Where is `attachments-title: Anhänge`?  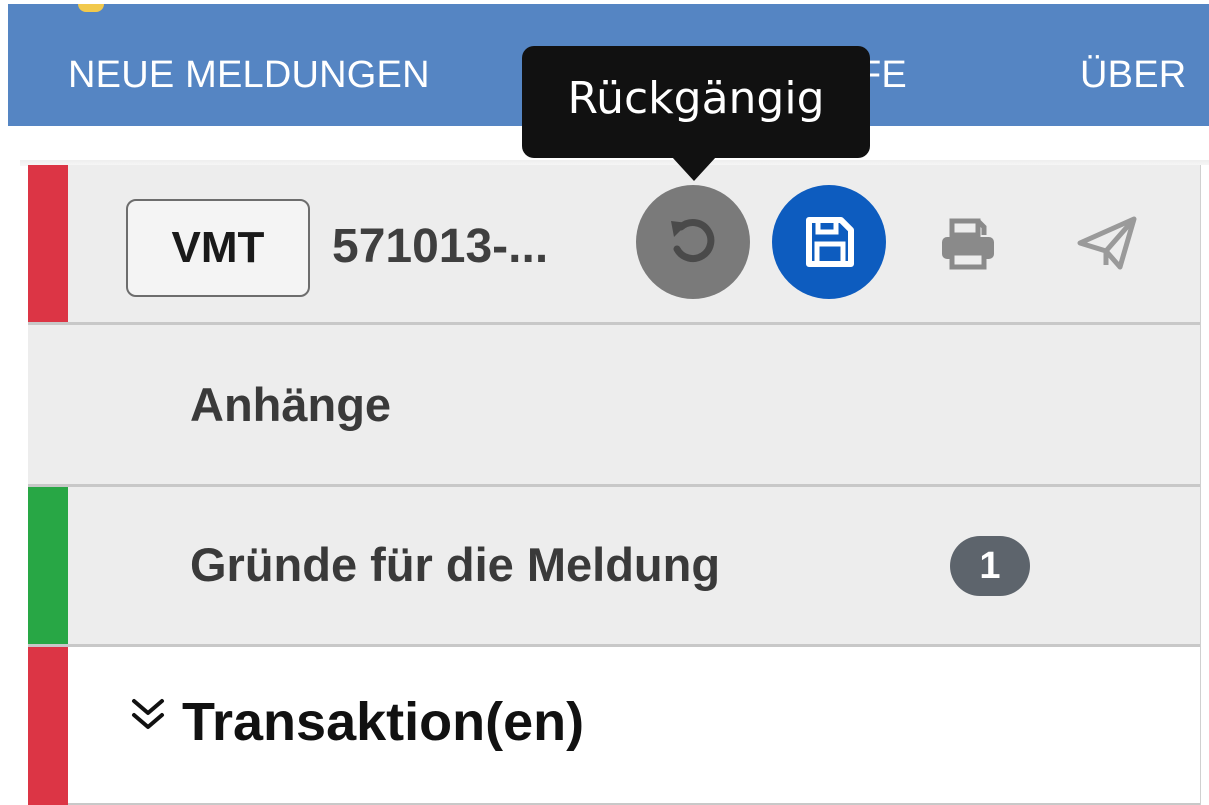 attachments-title: Anhänge is located at coordinates (291, 404).